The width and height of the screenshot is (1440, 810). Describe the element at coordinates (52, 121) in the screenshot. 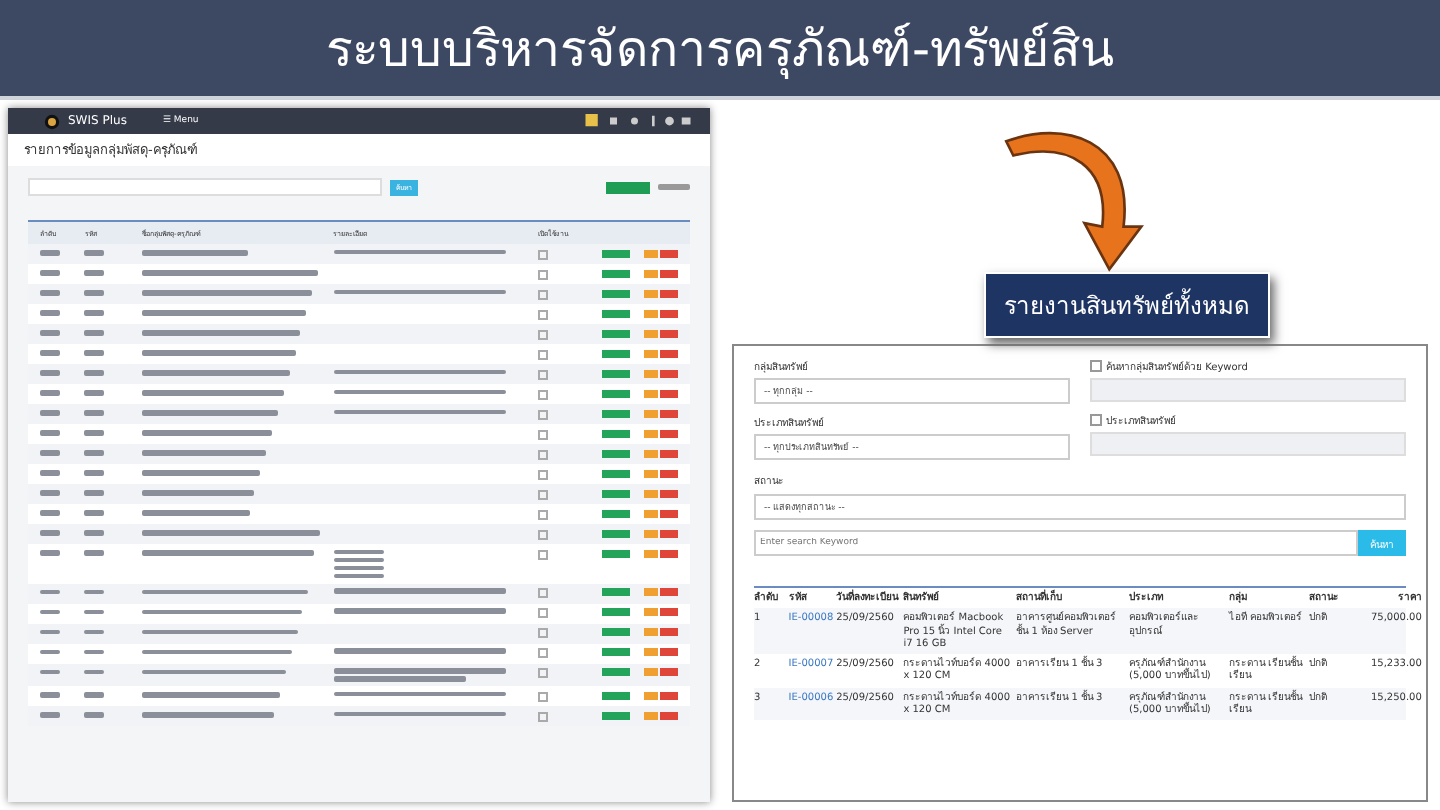

I see `logo-icon` at that location.